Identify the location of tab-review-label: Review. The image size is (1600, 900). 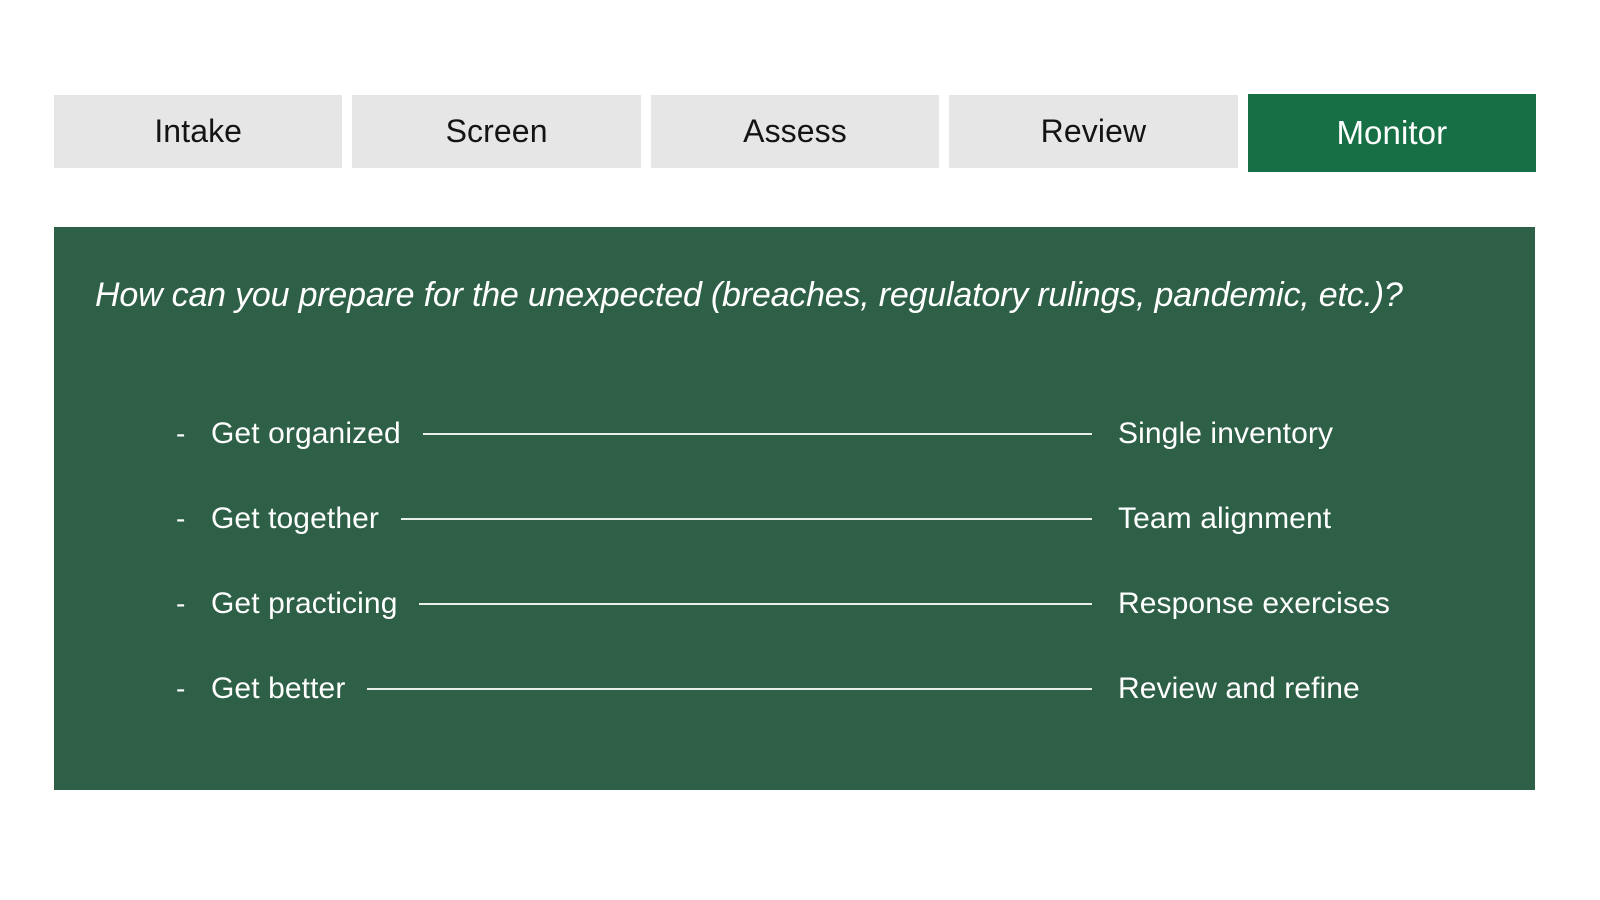
(1093, 131).